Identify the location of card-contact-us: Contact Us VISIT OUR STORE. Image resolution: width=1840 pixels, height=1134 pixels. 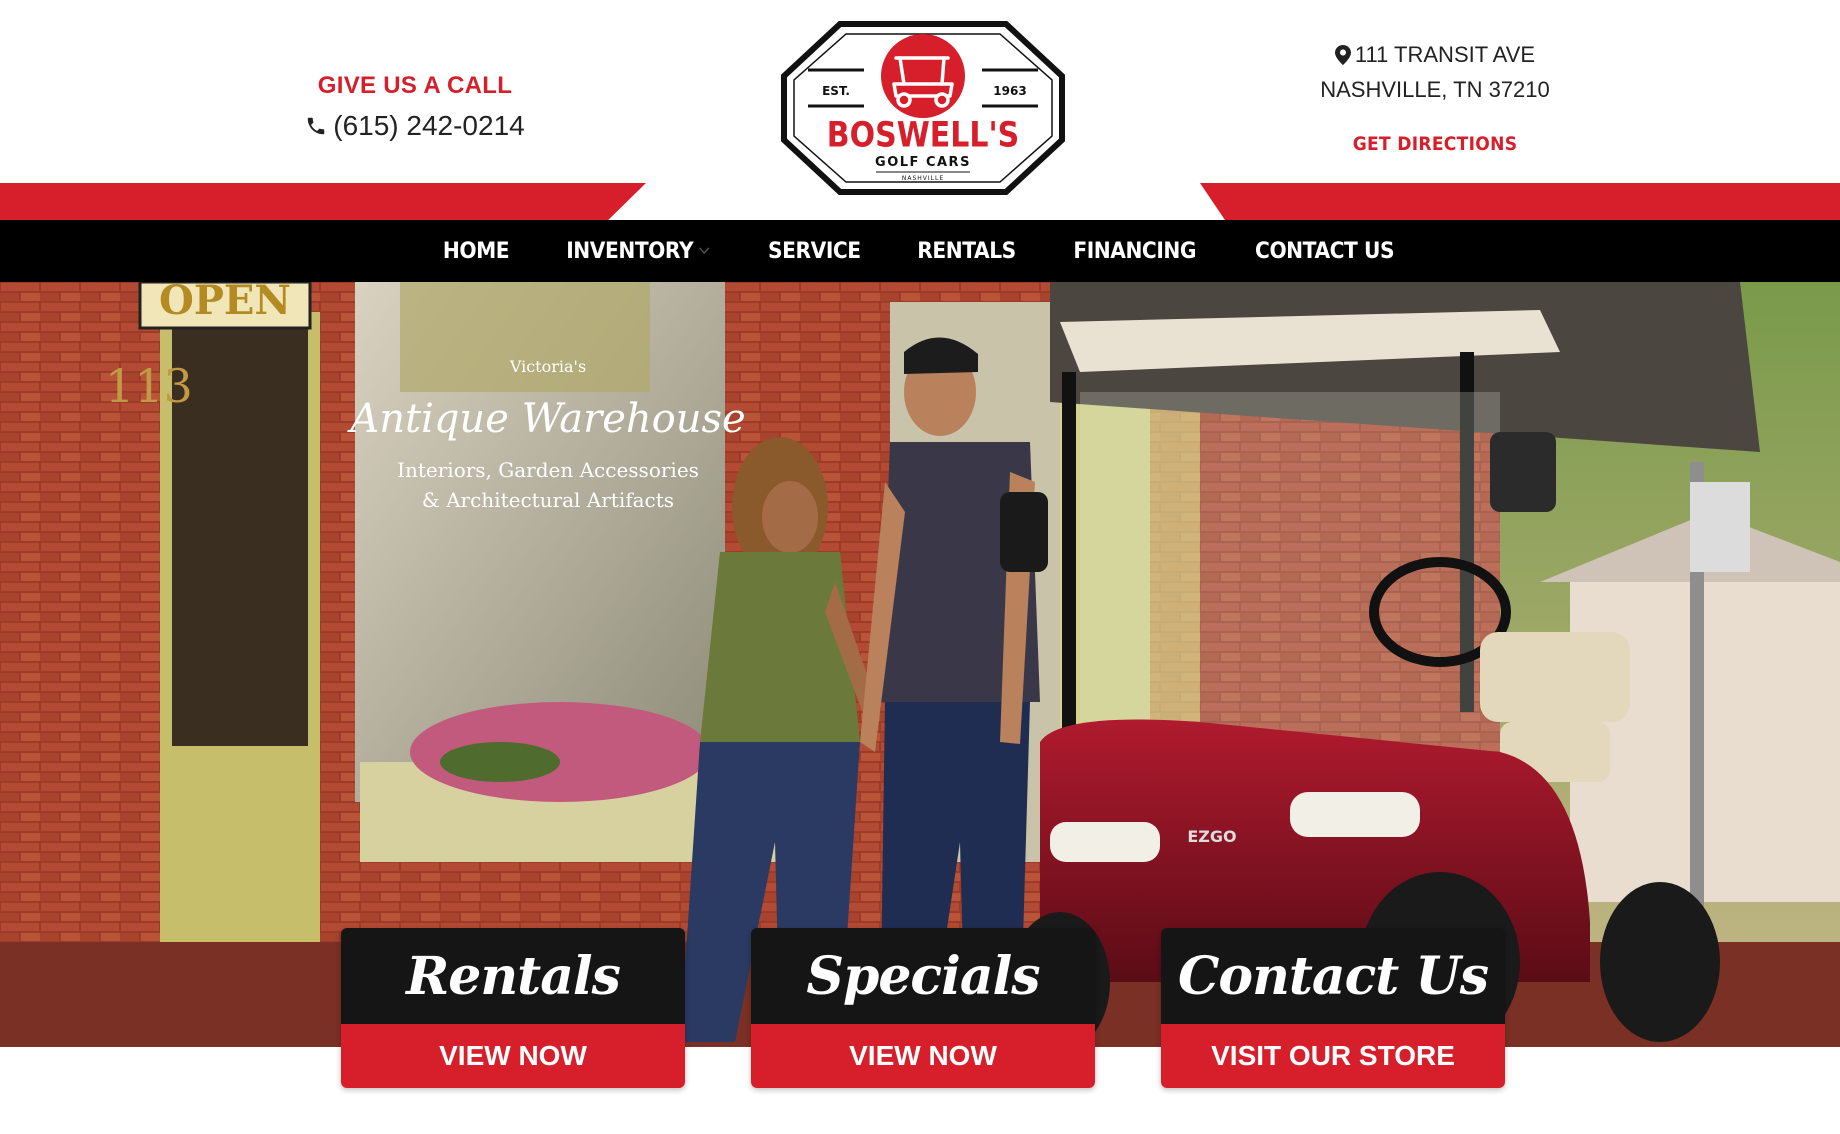
(1333, 1008).